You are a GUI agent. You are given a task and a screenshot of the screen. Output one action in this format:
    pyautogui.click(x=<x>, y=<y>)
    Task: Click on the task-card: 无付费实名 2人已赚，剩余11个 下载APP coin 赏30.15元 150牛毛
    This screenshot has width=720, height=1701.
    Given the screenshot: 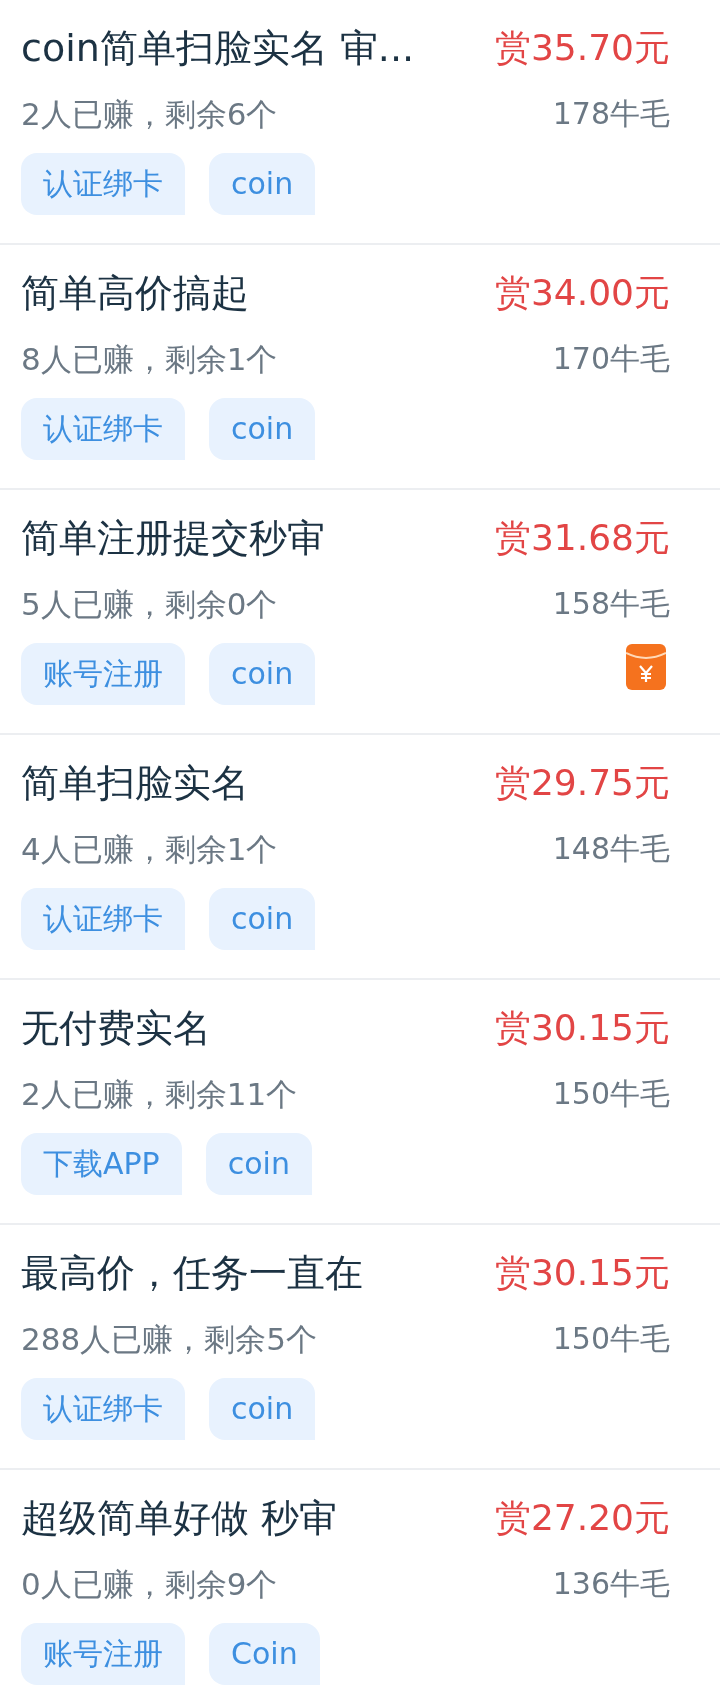 What is the action you would take?
    pyautogui.click(x=360, y=1102)
    